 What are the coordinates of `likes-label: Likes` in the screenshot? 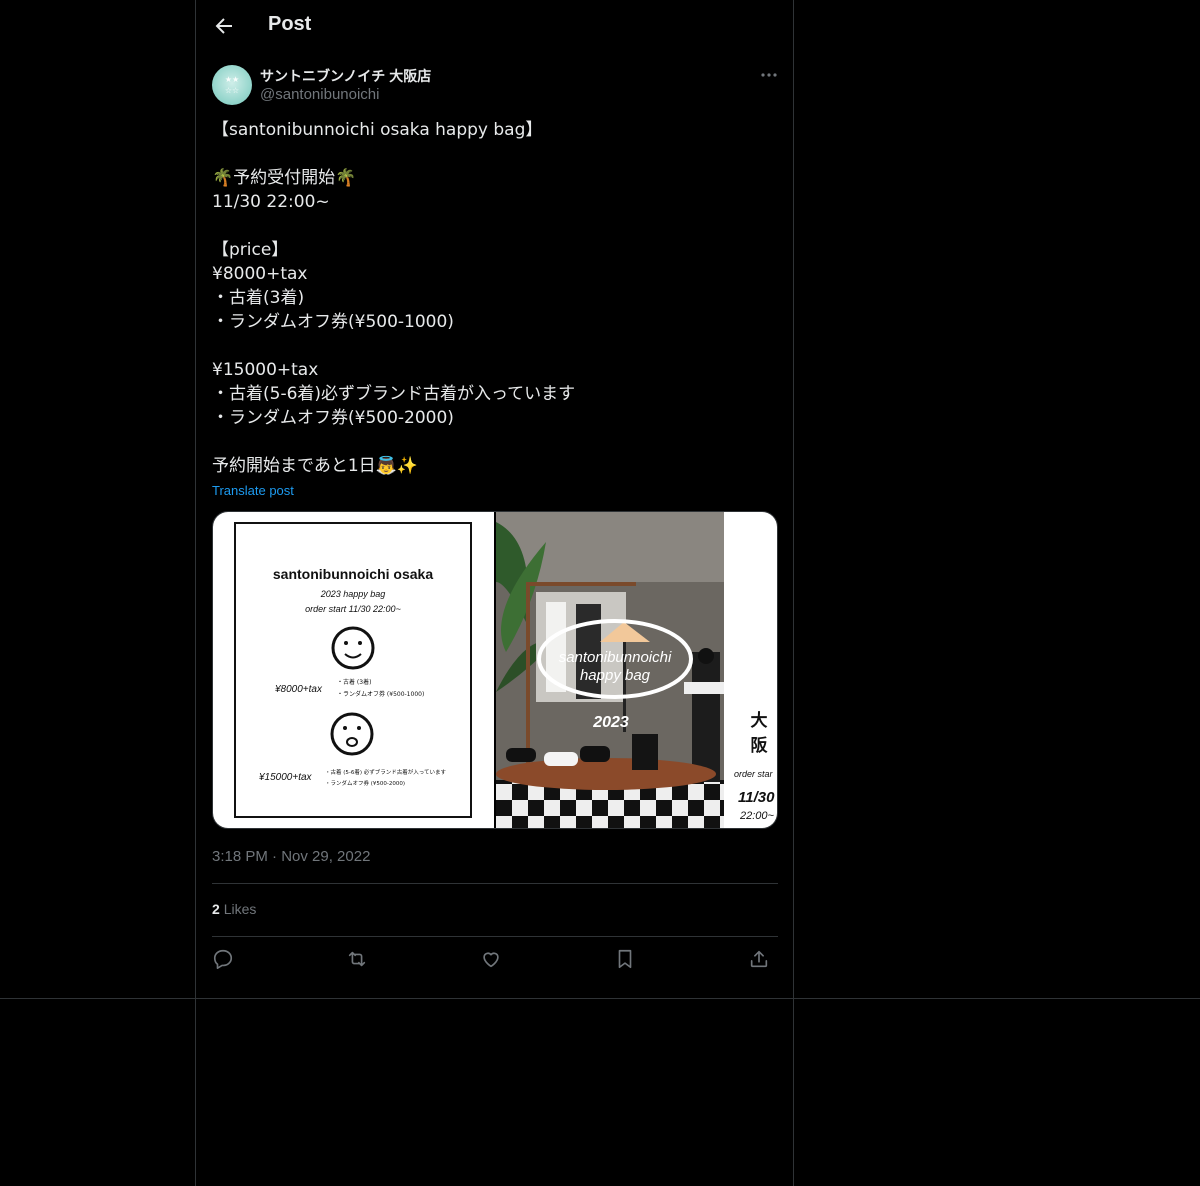 It's located at (240, 909).